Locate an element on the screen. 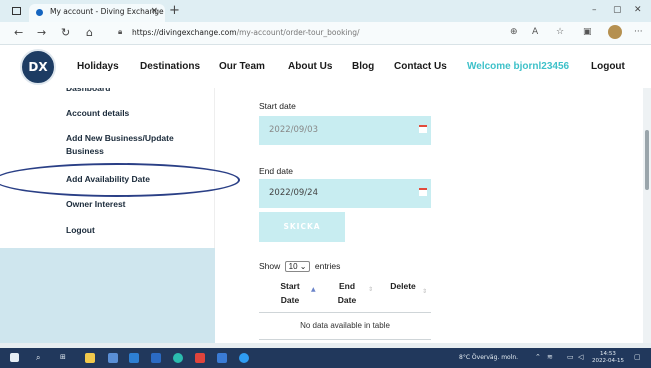 This screenshot has height=368, width=651. clock-date: 2022-04-15 is located at coordinates (608, 361).